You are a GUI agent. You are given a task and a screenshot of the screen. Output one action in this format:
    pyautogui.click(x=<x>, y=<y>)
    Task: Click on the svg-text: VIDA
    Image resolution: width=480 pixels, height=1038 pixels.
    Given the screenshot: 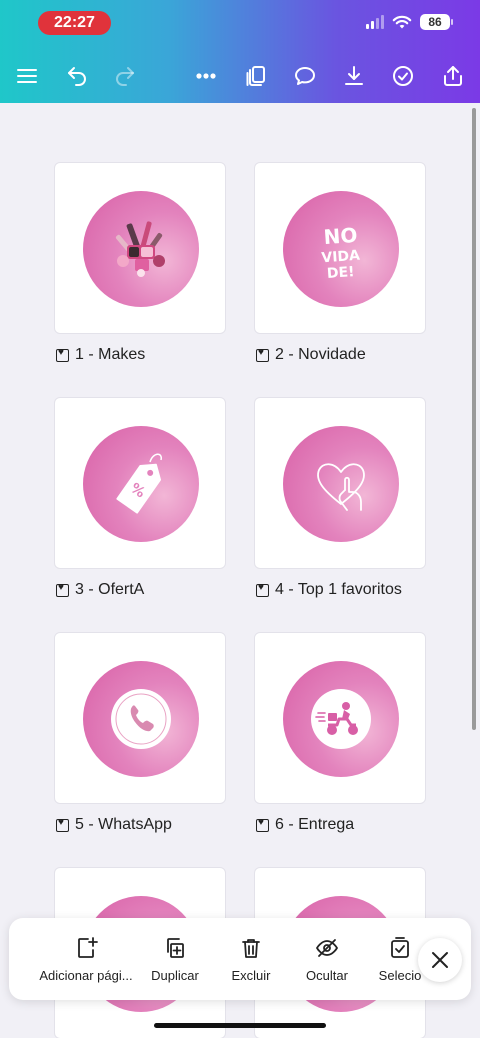 What is the action you would take?
    pyautogui.click(x=341, y=257)
    